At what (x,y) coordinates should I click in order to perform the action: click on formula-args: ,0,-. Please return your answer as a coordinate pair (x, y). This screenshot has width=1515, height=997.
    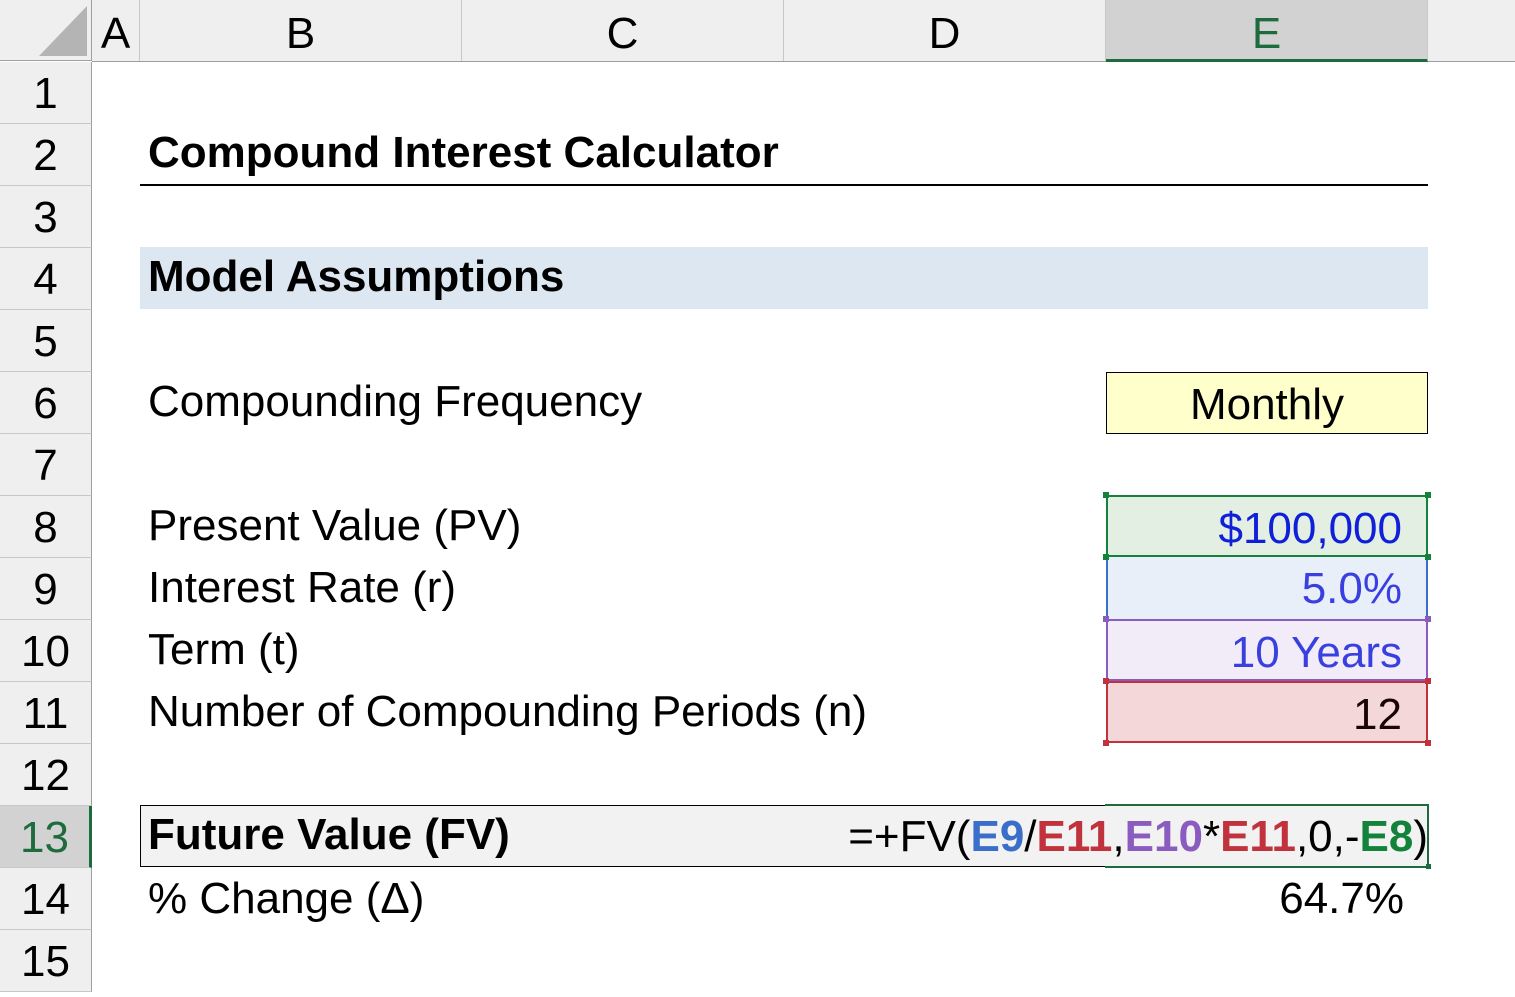
    Looking at the image, I should click on (1327, 836).